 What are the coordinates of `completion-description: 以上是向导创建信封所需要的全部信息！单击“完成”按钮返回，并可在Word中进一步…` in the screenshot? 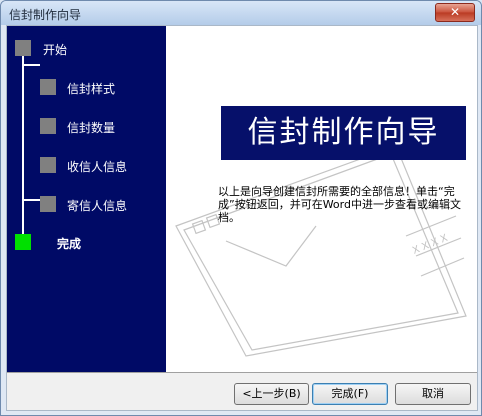 It's located at (339, 204).